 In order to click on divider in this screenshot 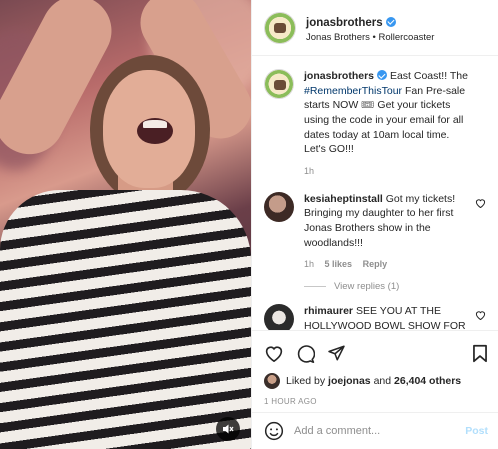, I will do `click(315, 287)`.